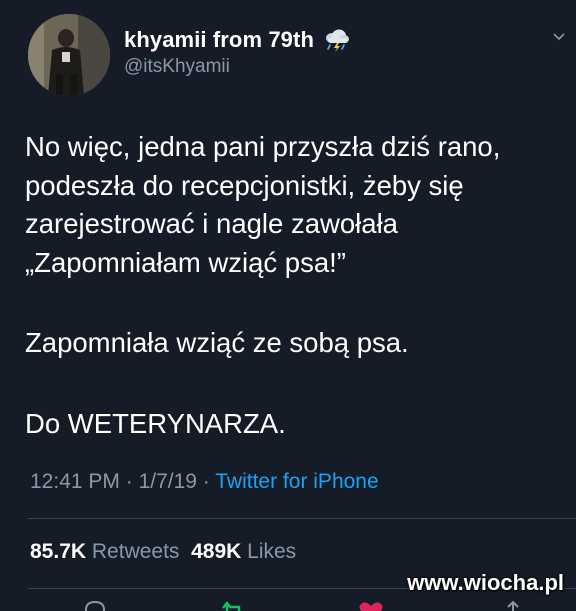 The image size is (576, 611). What do you see at coordinates (237, 67) in the screenshot?
I see `user-handle: @itsKhyamii` at bounding box center [237, 67].